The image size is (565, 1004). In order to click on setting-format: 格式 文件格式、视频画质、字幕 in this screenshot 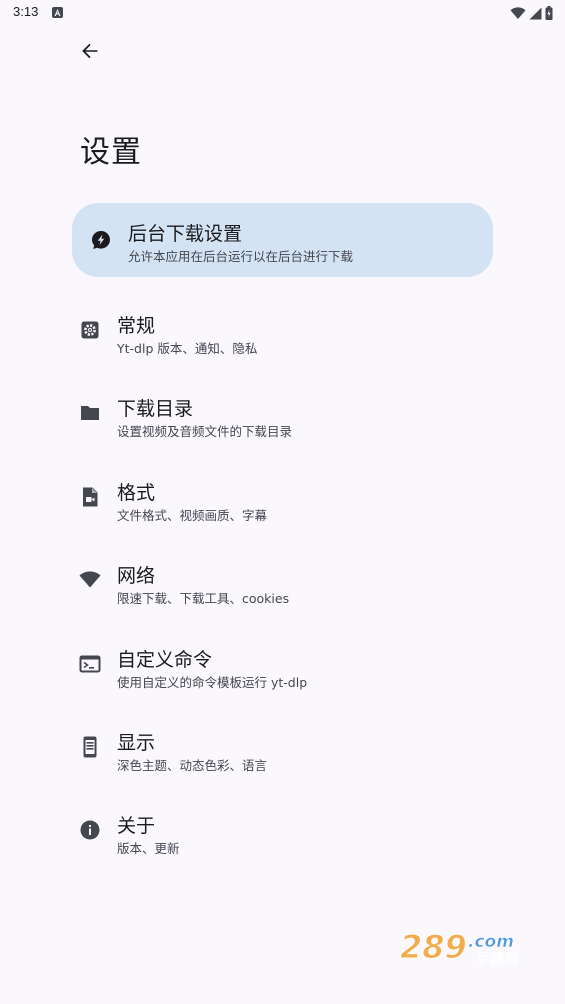, I will do `click(282, 497)`.